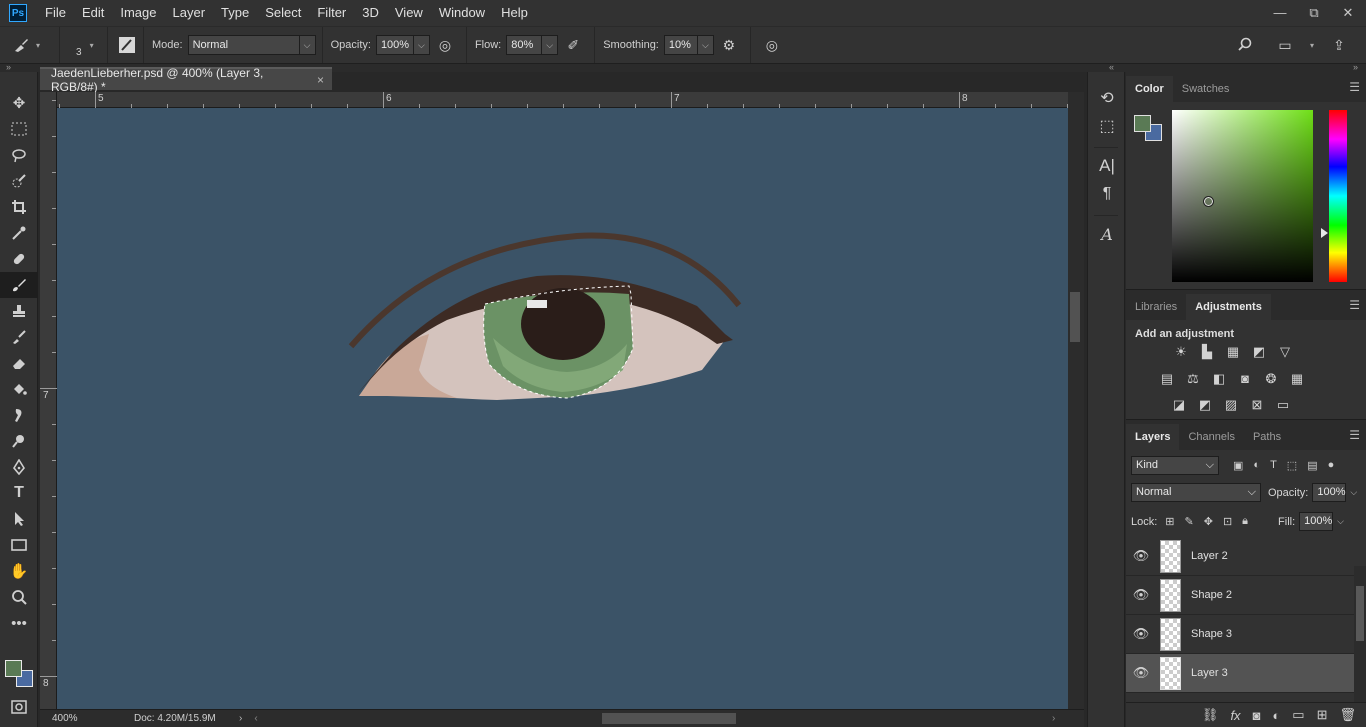 This screenshot has width=1366, height=727. I want to click on filter-type-icon: T, so click(1273, 465).